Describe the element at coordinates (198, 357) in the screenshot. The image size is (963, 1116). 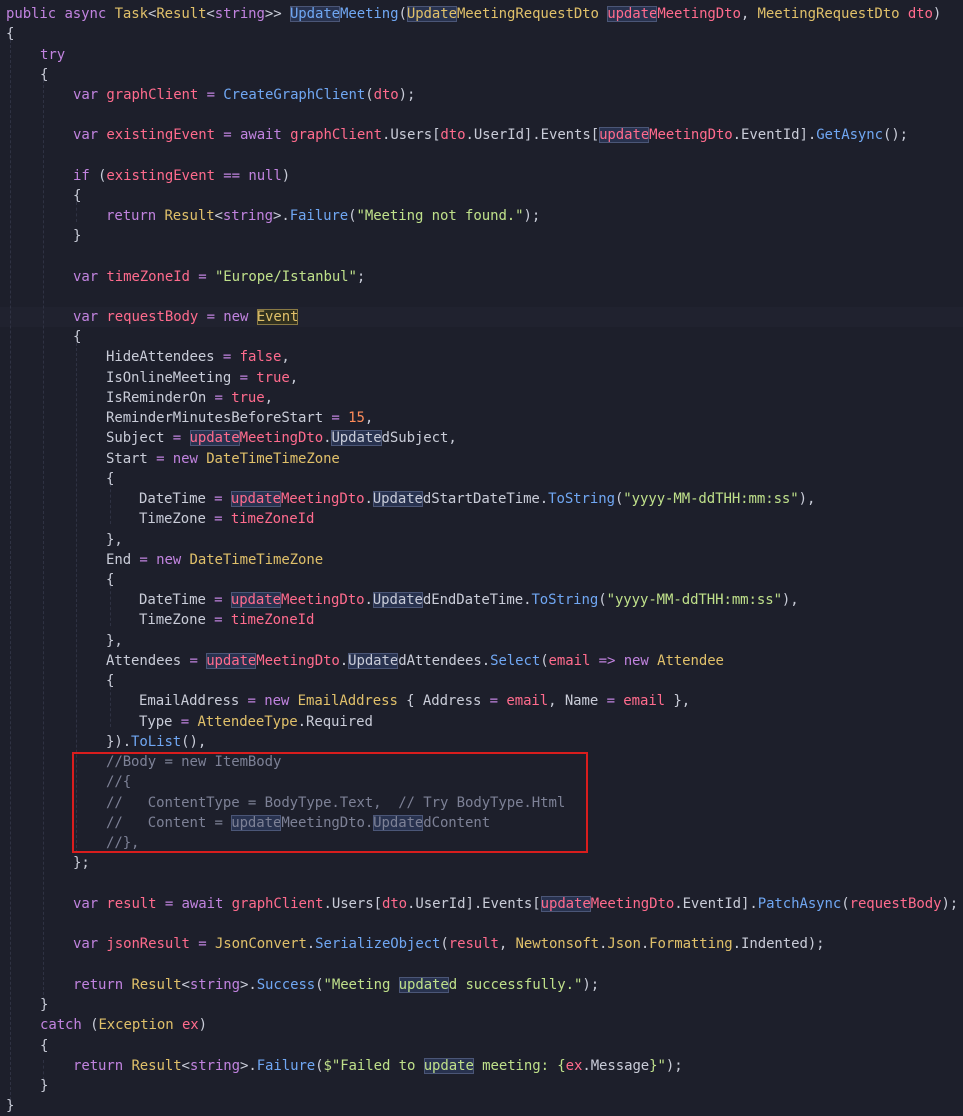
I see `code-line-14: HideAttendees = false,` at that location.